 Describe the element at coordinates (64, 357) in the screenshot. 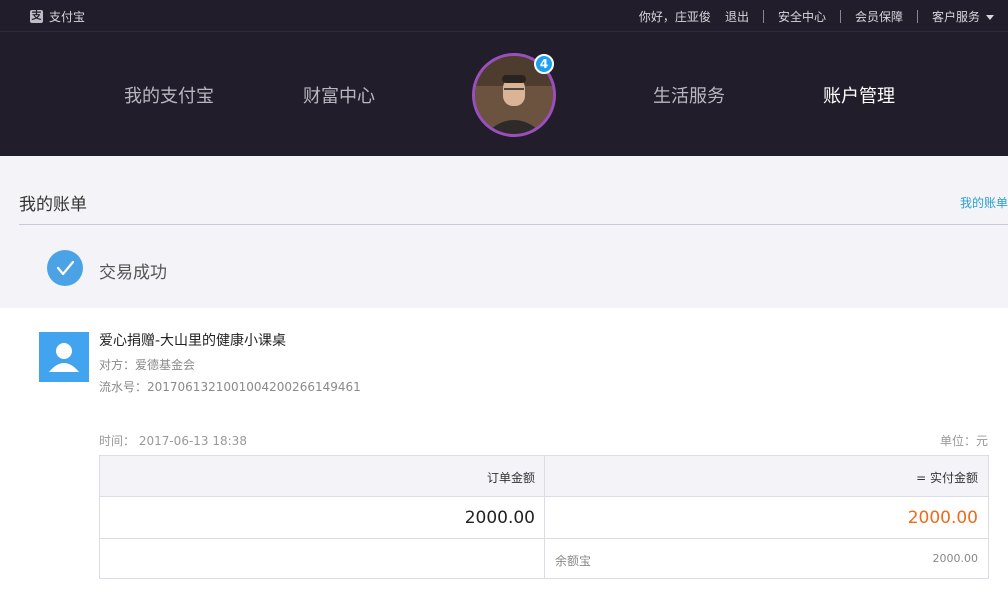

I see `user-icon` at that location.